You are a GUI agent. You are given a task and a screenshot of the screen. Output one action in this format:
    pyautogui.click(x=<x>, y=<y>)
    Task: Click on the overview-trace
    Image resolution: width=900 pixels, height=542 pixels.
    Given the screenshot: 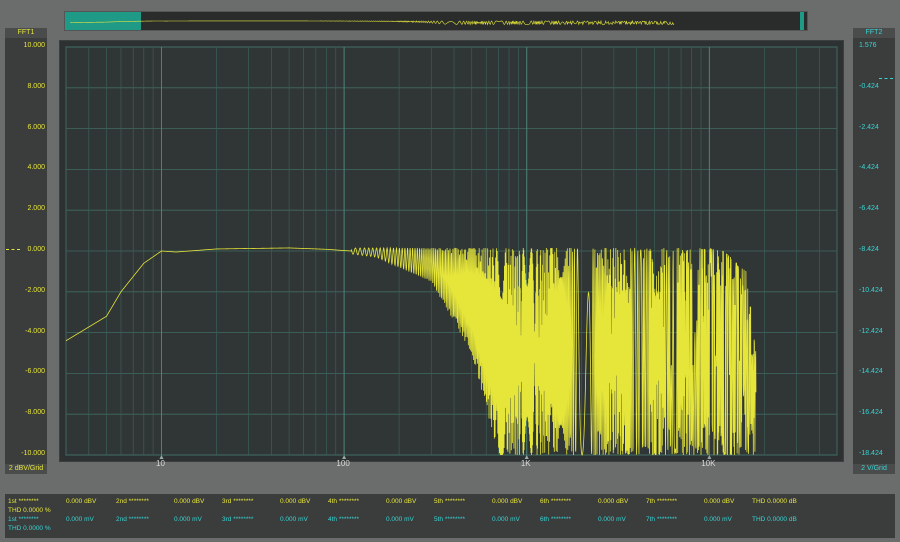 What is the action you would take?
    pyautogui.click(x=372, y=22)
    